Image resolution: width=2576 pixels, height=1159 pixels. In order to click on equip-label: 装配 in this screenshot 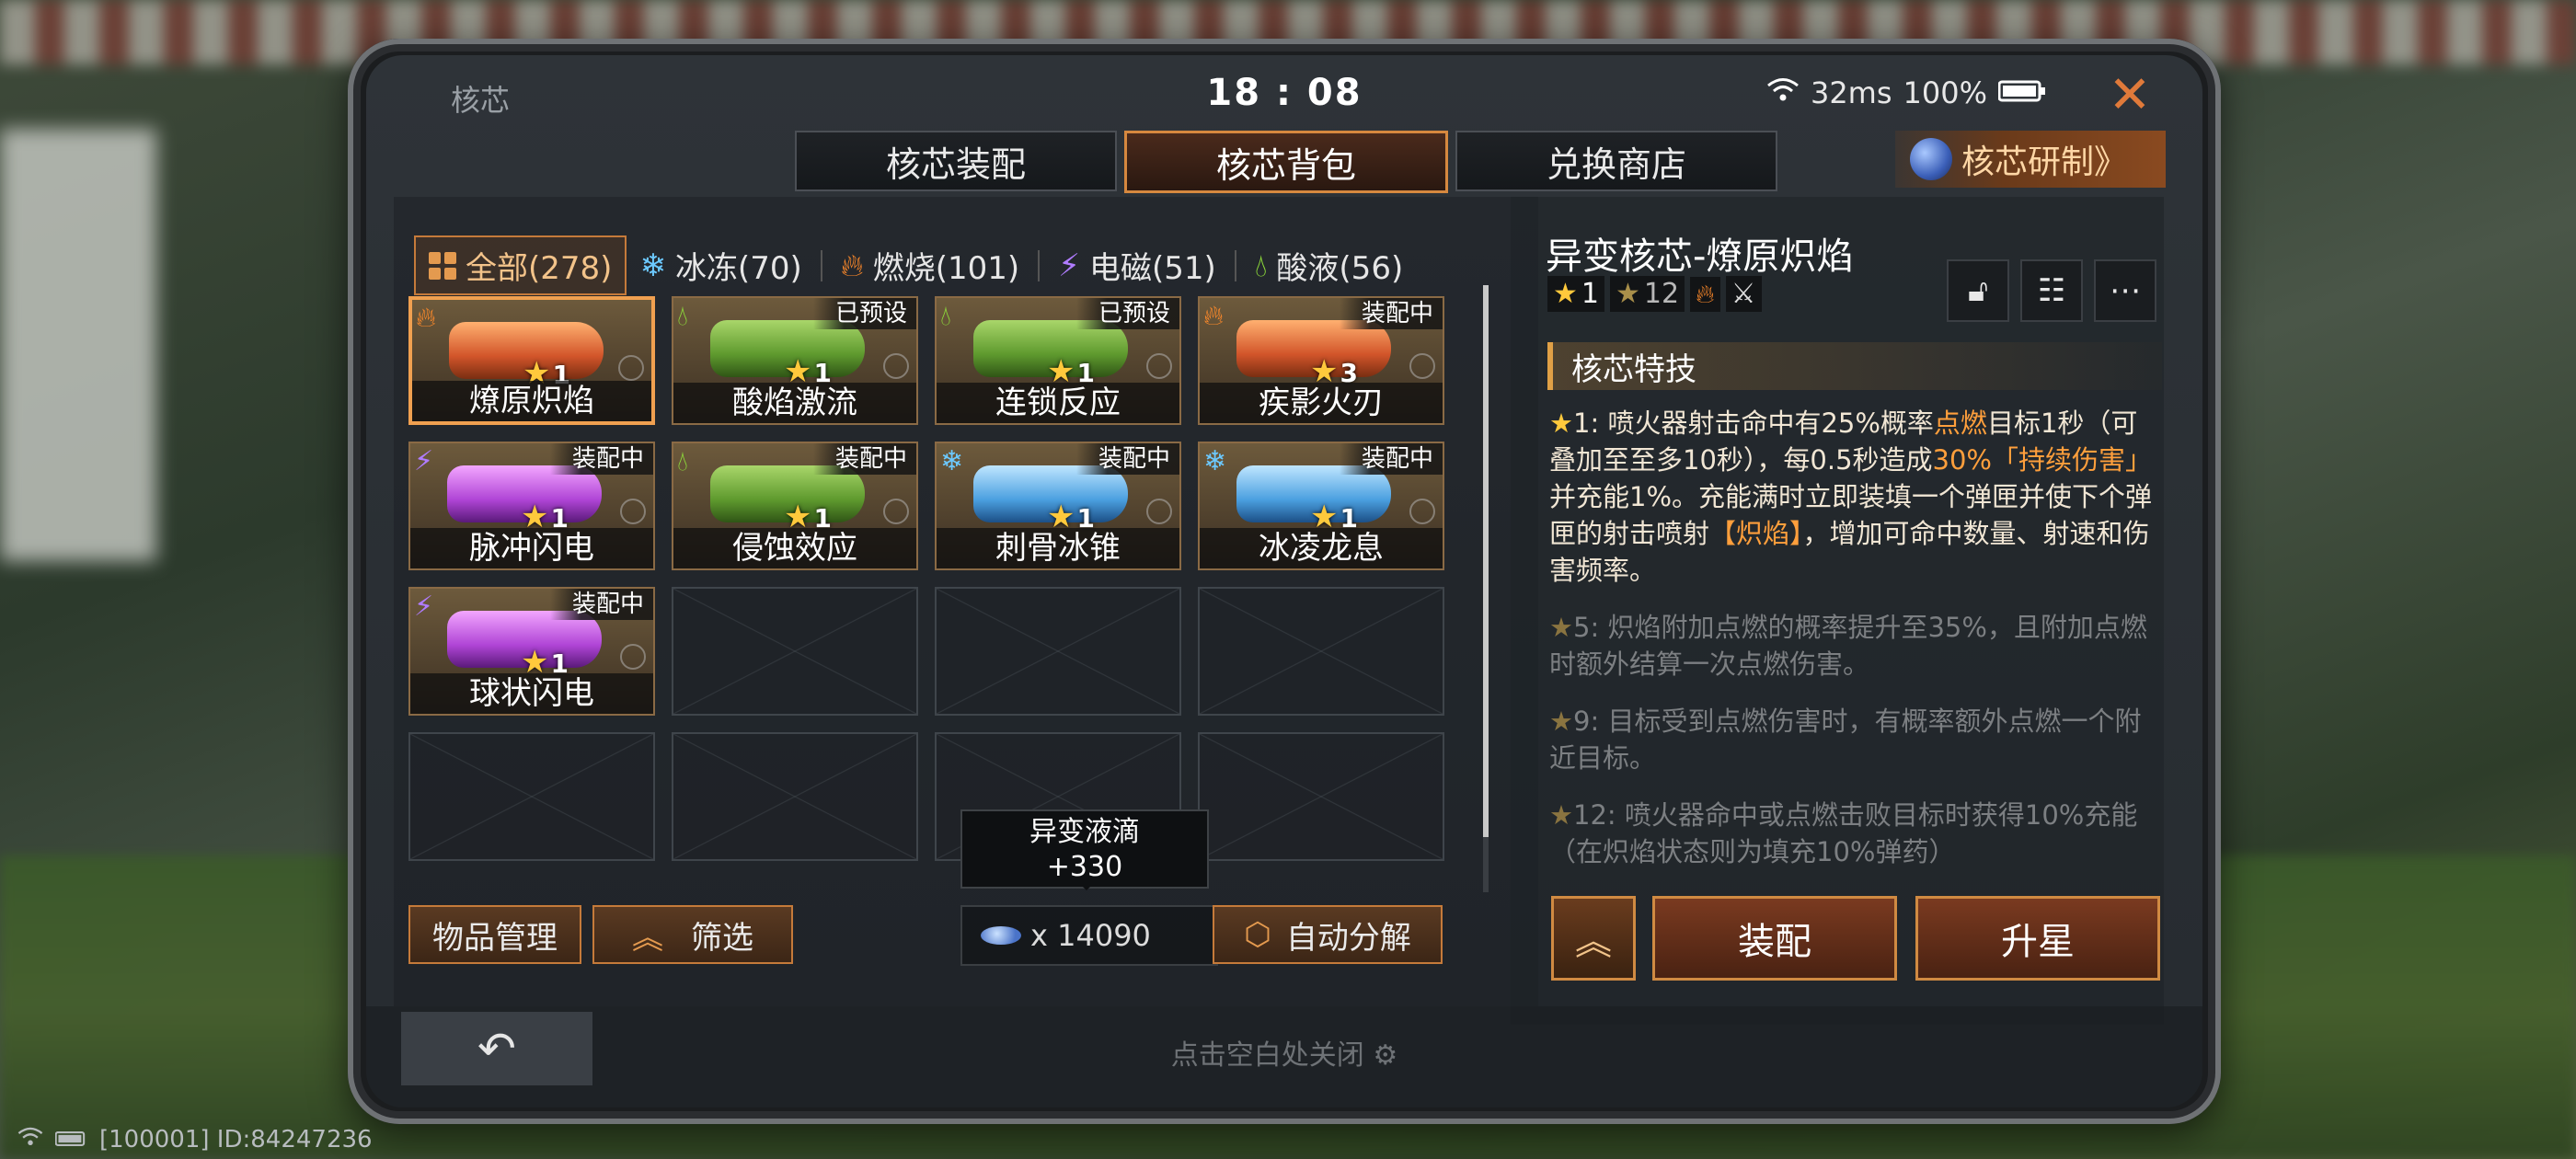, I will do `click(1774, 942)`.